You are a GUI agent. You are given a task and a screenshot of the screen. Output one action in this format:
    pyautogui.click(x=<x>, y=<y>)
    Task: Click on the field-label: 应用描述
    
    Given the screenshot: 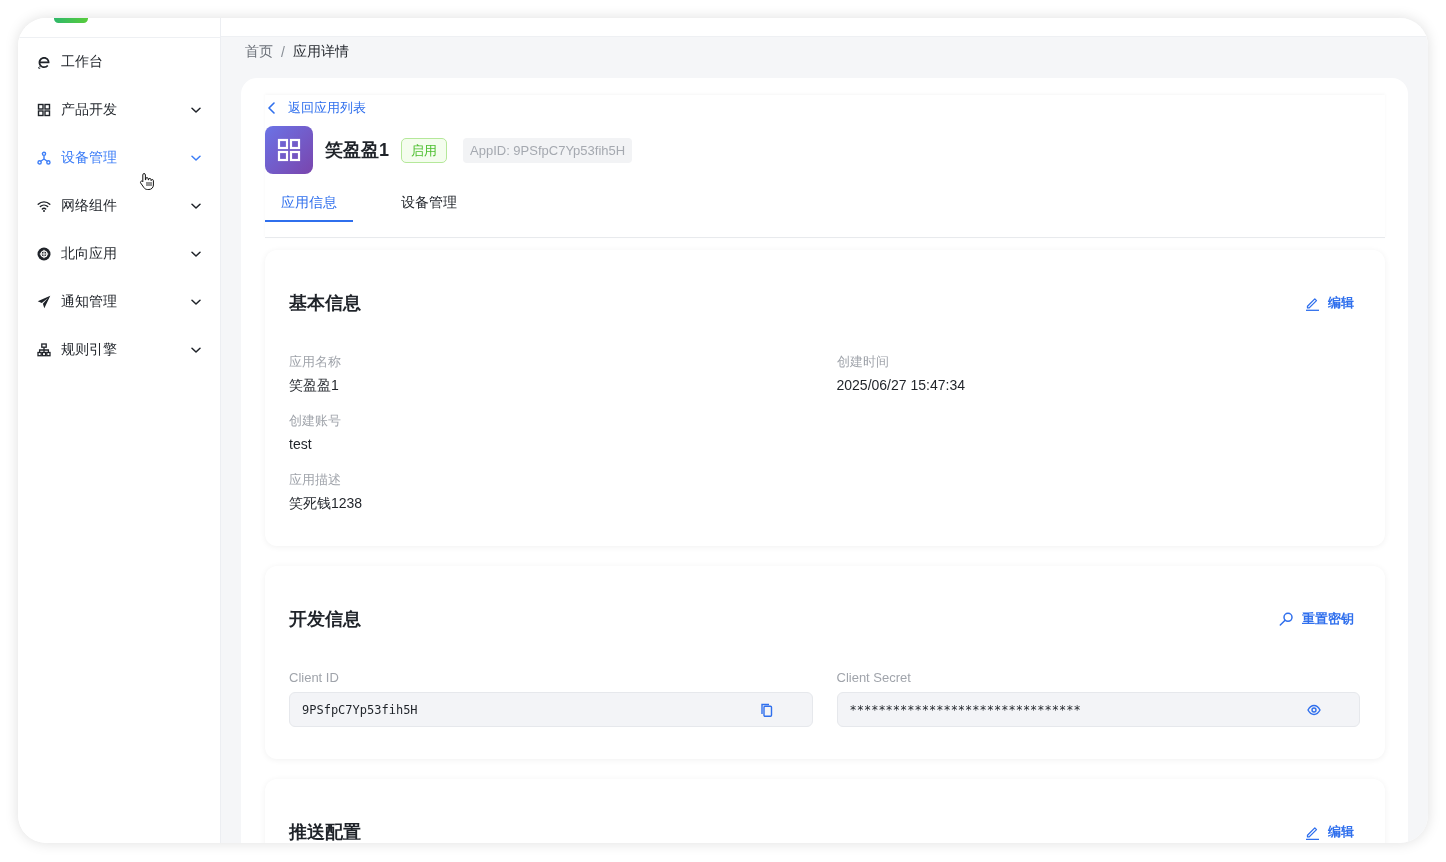 What is the action you would take?
    pyautogui.click(x=315, y=480)
    